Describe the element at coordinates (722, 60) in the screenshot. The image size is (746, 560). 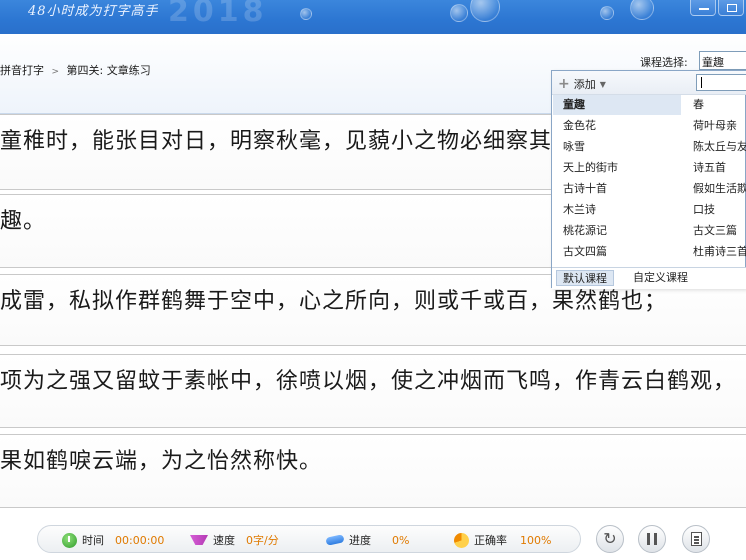
I see `course-select: 童趣` at that location.